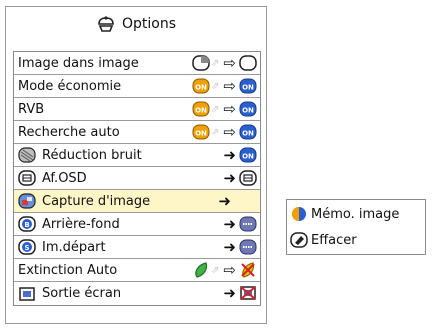 Image resolution: width=432 pixels, height=329 pixels. I want to click on startup-icon: S, so click(27, 247).